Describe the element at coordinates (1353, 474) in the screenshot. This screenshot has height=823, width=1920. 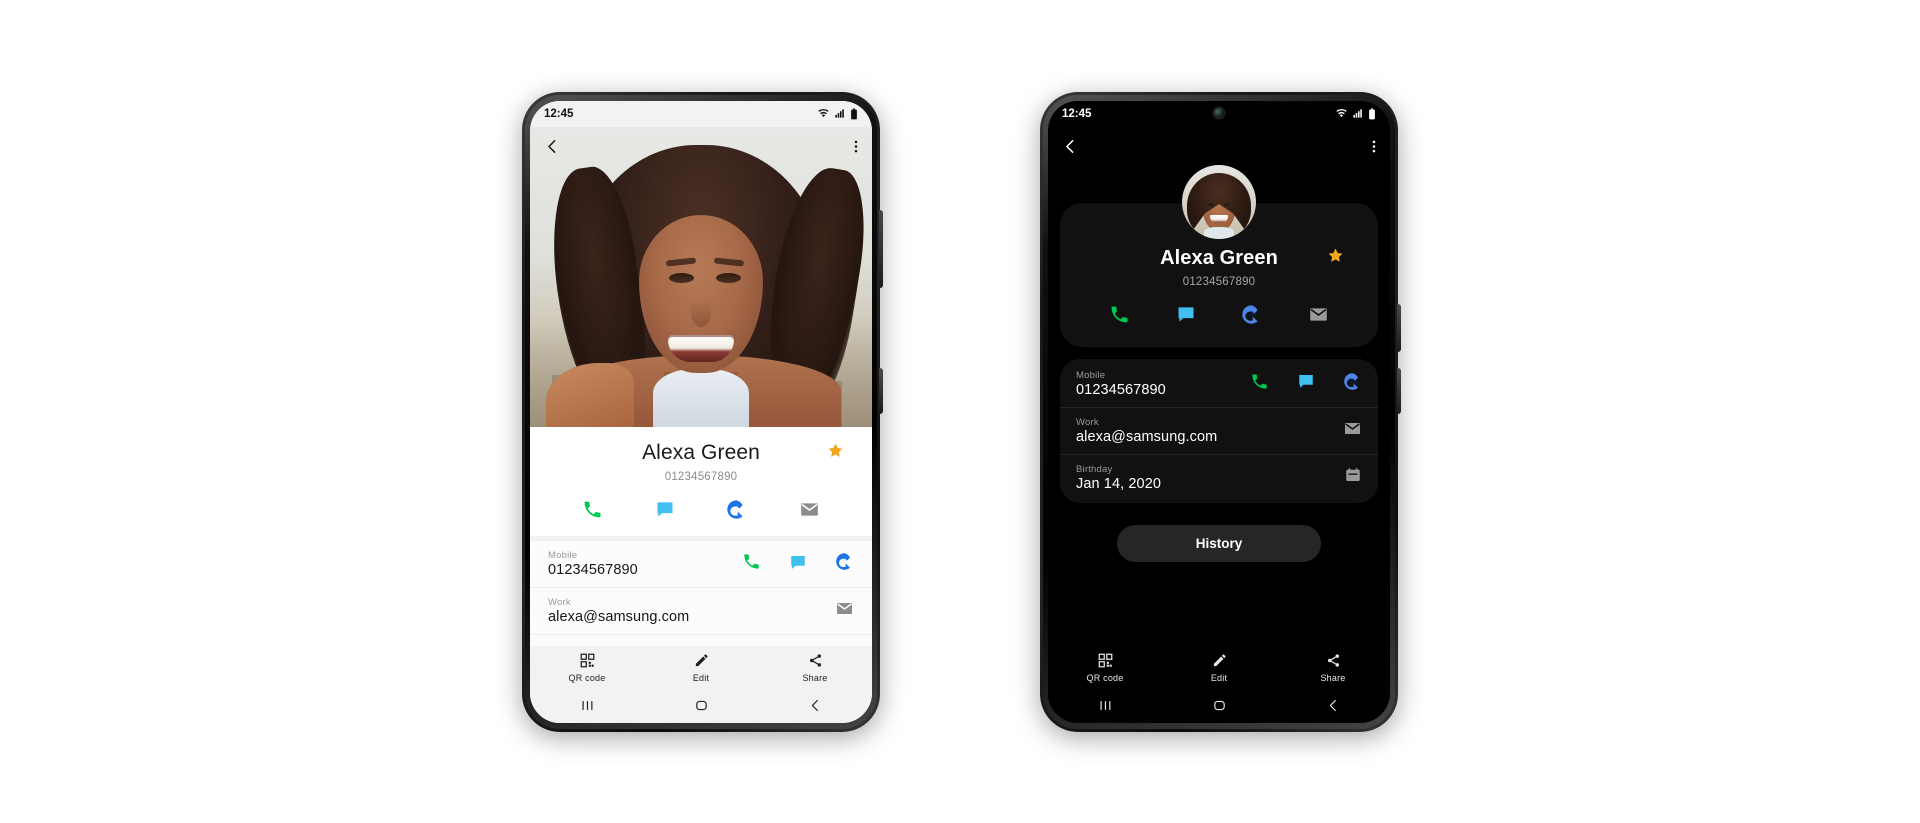
I see `calendar-icon` at that location.